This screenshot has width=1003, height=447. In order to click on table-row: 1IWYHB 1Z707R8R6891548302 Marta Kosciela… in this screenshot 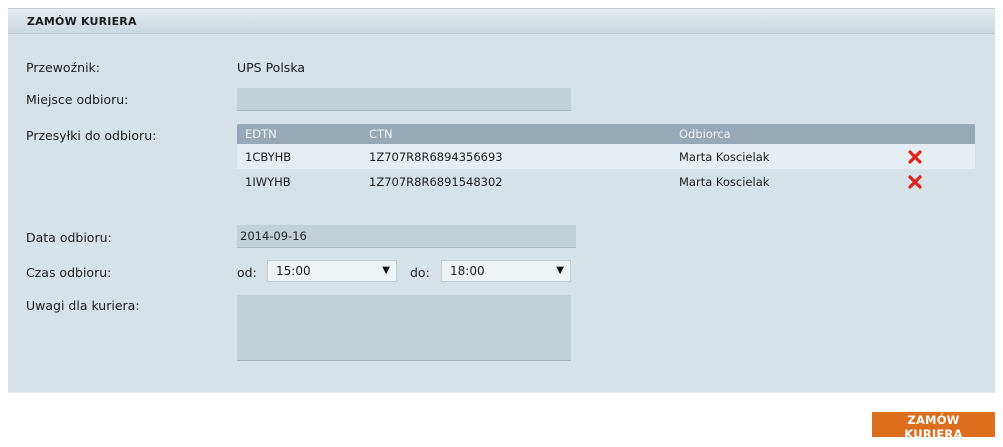, I will do `click(606, 181)`.